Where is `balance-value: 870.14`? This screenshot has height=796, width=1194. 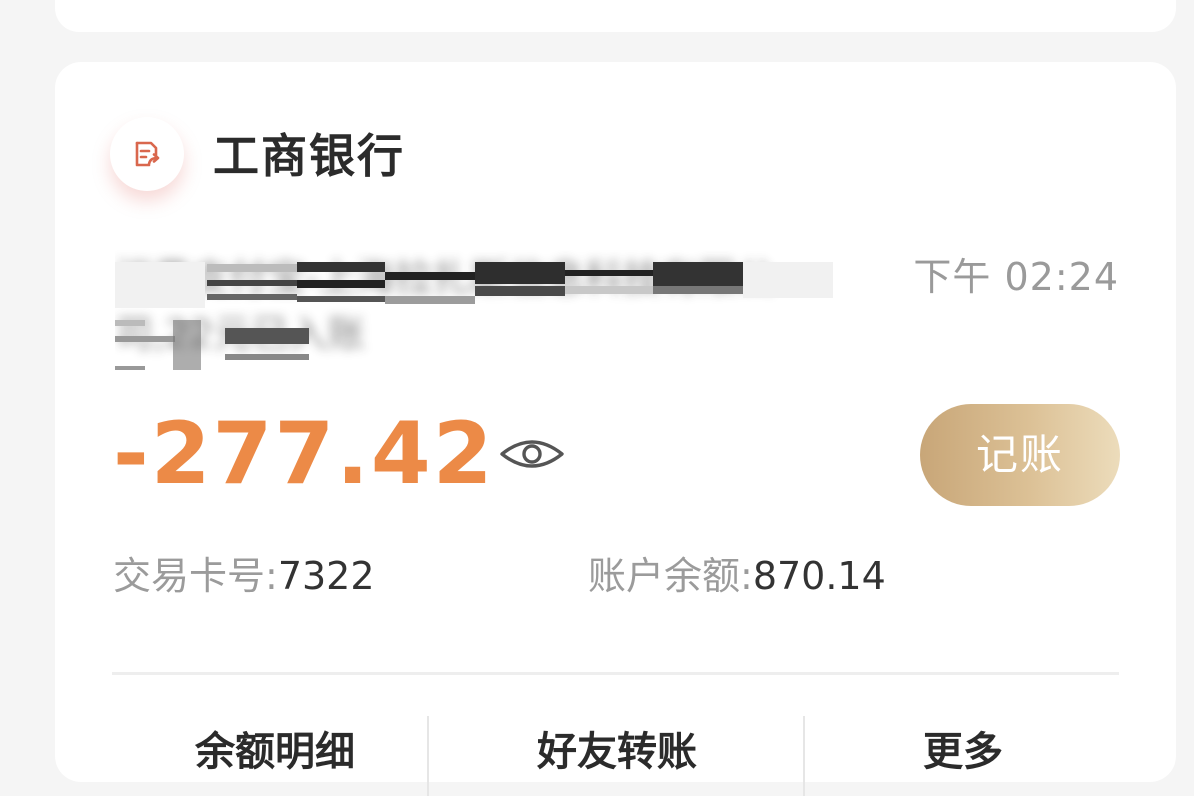 balance-value: 870.14 is located at coordinates (819, 576).